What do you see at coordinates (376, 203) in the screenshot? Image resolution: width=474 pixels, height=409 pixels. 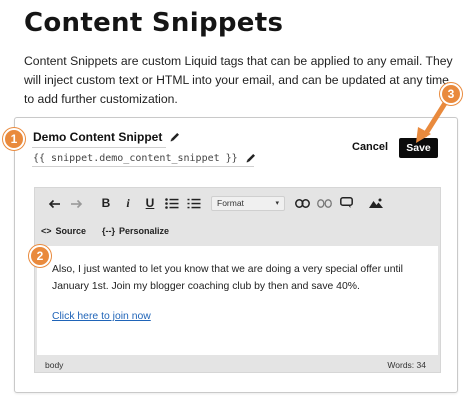 I see `image-icon` at bounding box center [376, 203].